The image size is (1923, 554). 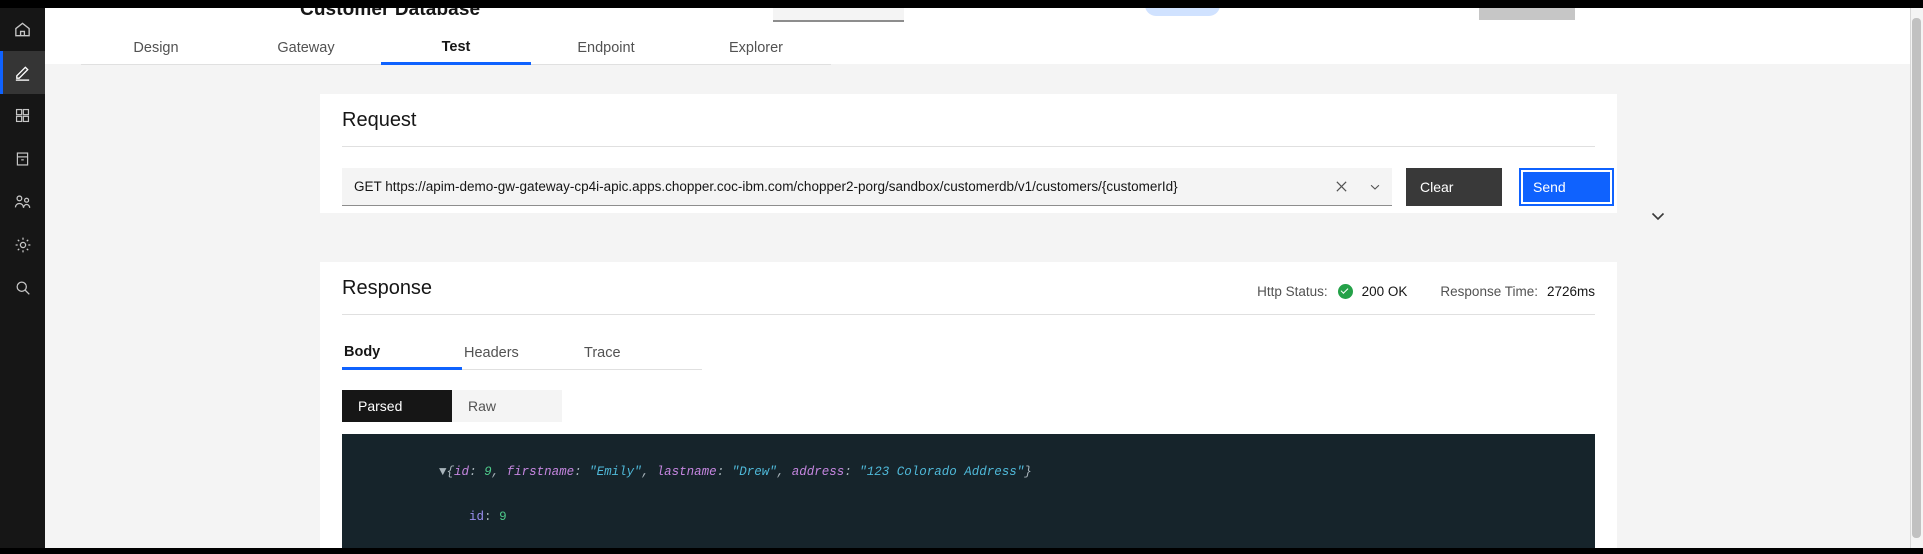 What do you see at coordinates (1345, 291) in the screenshot?
I see `checkmark-filled-icon` at bounding box center [1345, 291].